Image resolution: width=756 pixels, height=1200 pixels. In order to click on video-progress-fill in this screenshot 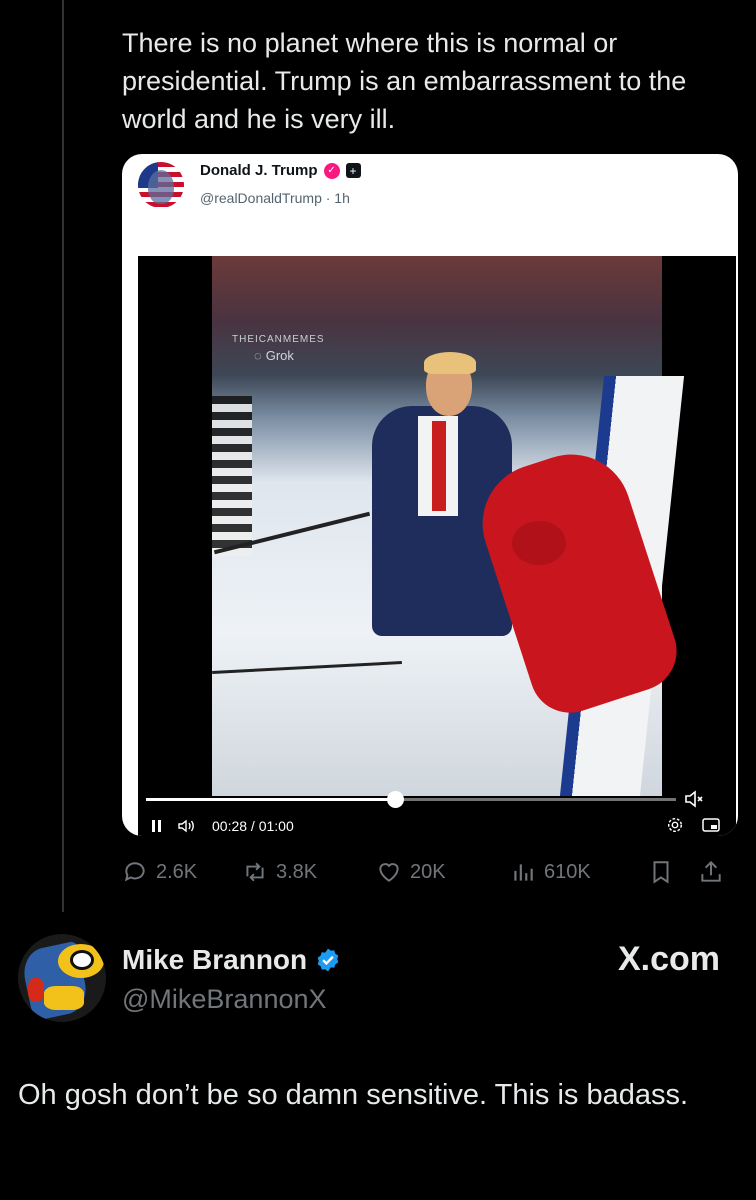, I will do `click(271, 799)`.